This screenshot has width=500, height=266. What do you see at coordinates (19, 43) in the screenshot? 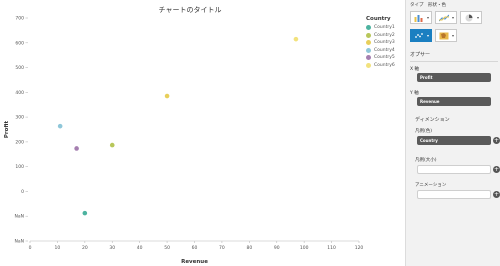
I see `y-tick-label: 600` at bounding box center [19, 43].